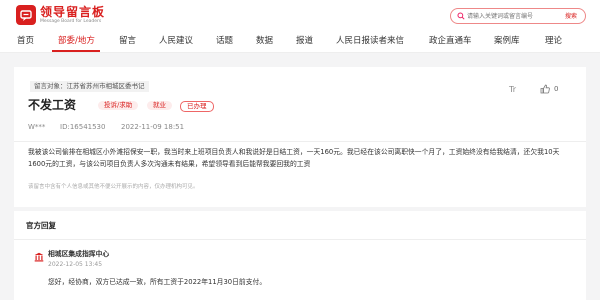  I want to click on message-target: 留言对象：江苏省苏州市相城区委书记, so click(89, 86).